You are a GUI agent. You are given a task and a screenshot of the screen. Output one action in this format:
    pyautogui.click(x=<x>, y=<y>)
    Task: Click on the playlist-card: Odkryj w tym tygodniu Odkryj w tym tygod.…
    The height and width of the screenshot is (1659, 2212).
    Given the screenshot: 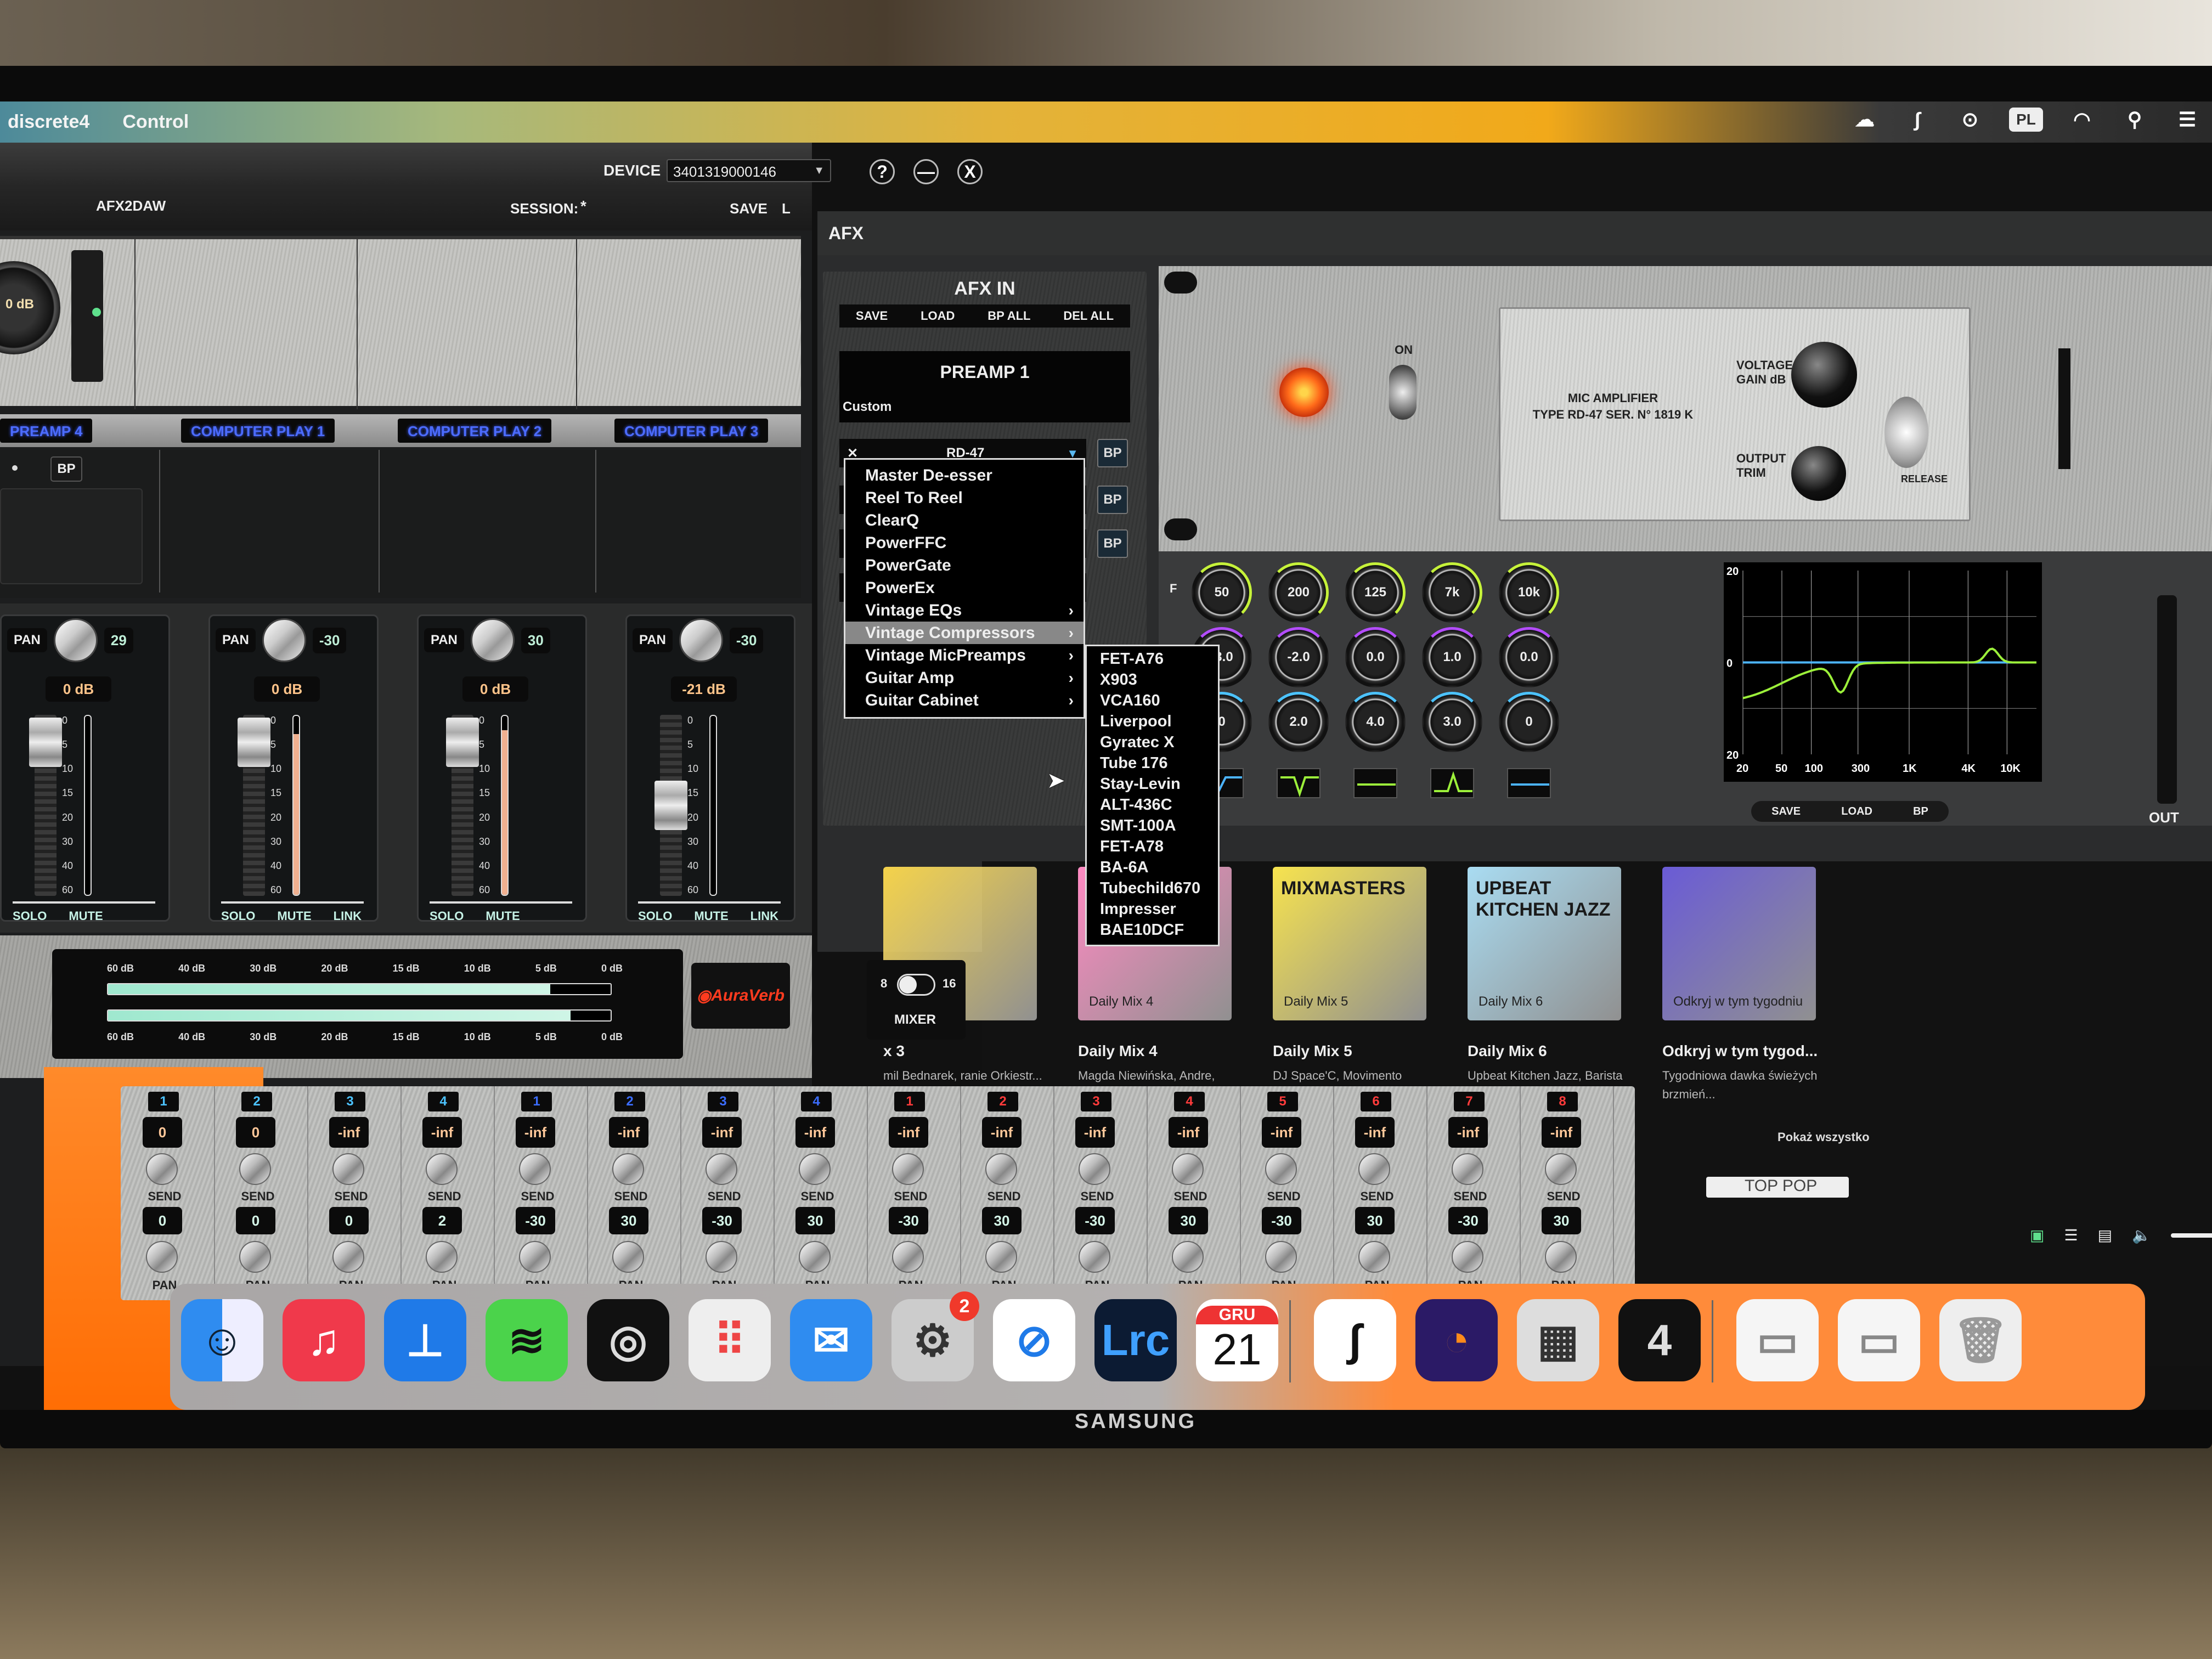 What is the action you would take?
    pyautogui.click(x=1744, y=986)
    